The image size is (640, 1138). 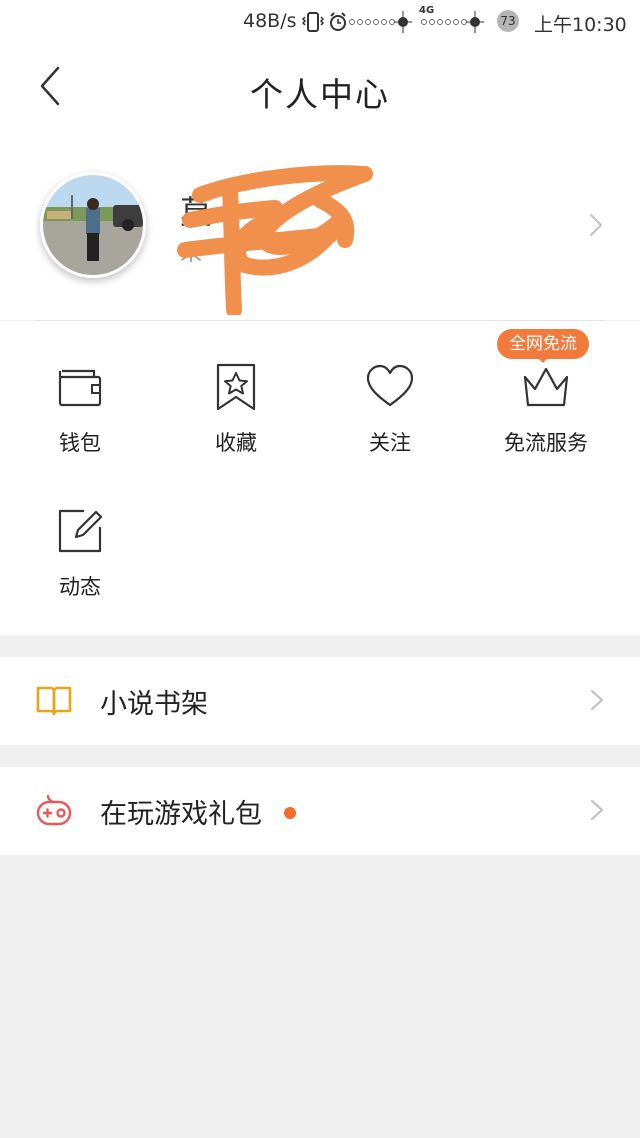 What do you see at coordinates (390, 443) in the screenshot?
I see `grid-label-following: 关注` at bounding box center [390, 443].